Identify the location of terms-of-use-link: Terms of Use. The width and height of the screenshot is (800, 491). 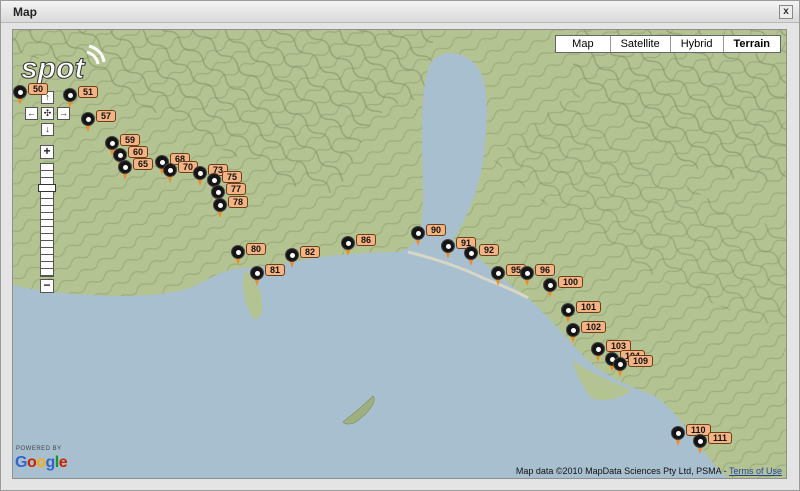
(755, 471).